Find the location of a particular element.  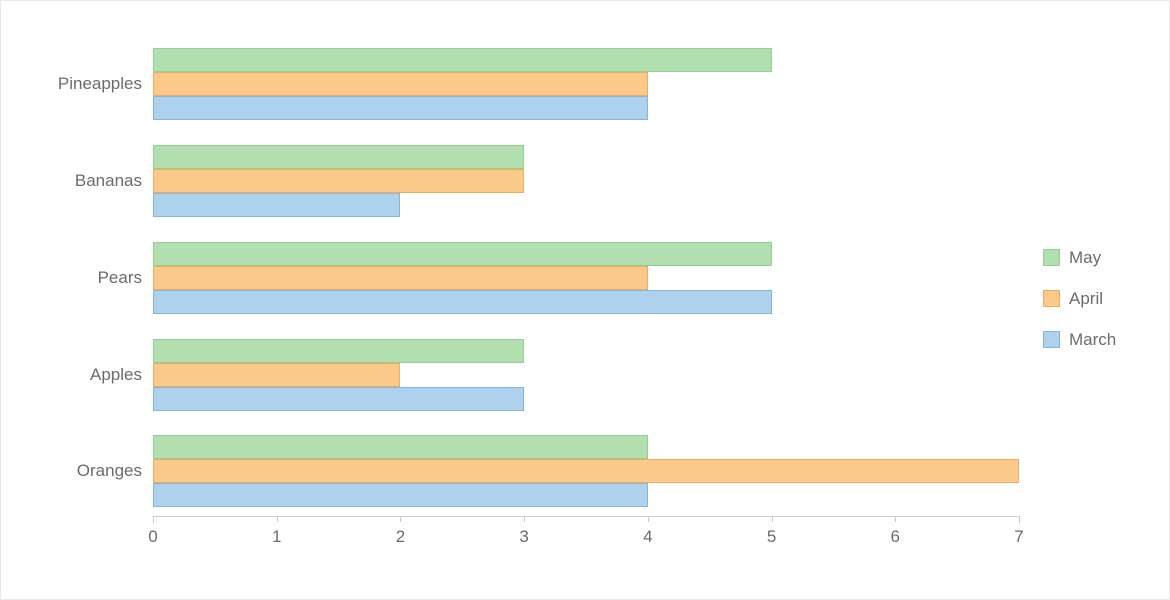

bar-bananas-may is located at coordinates (339, 157).